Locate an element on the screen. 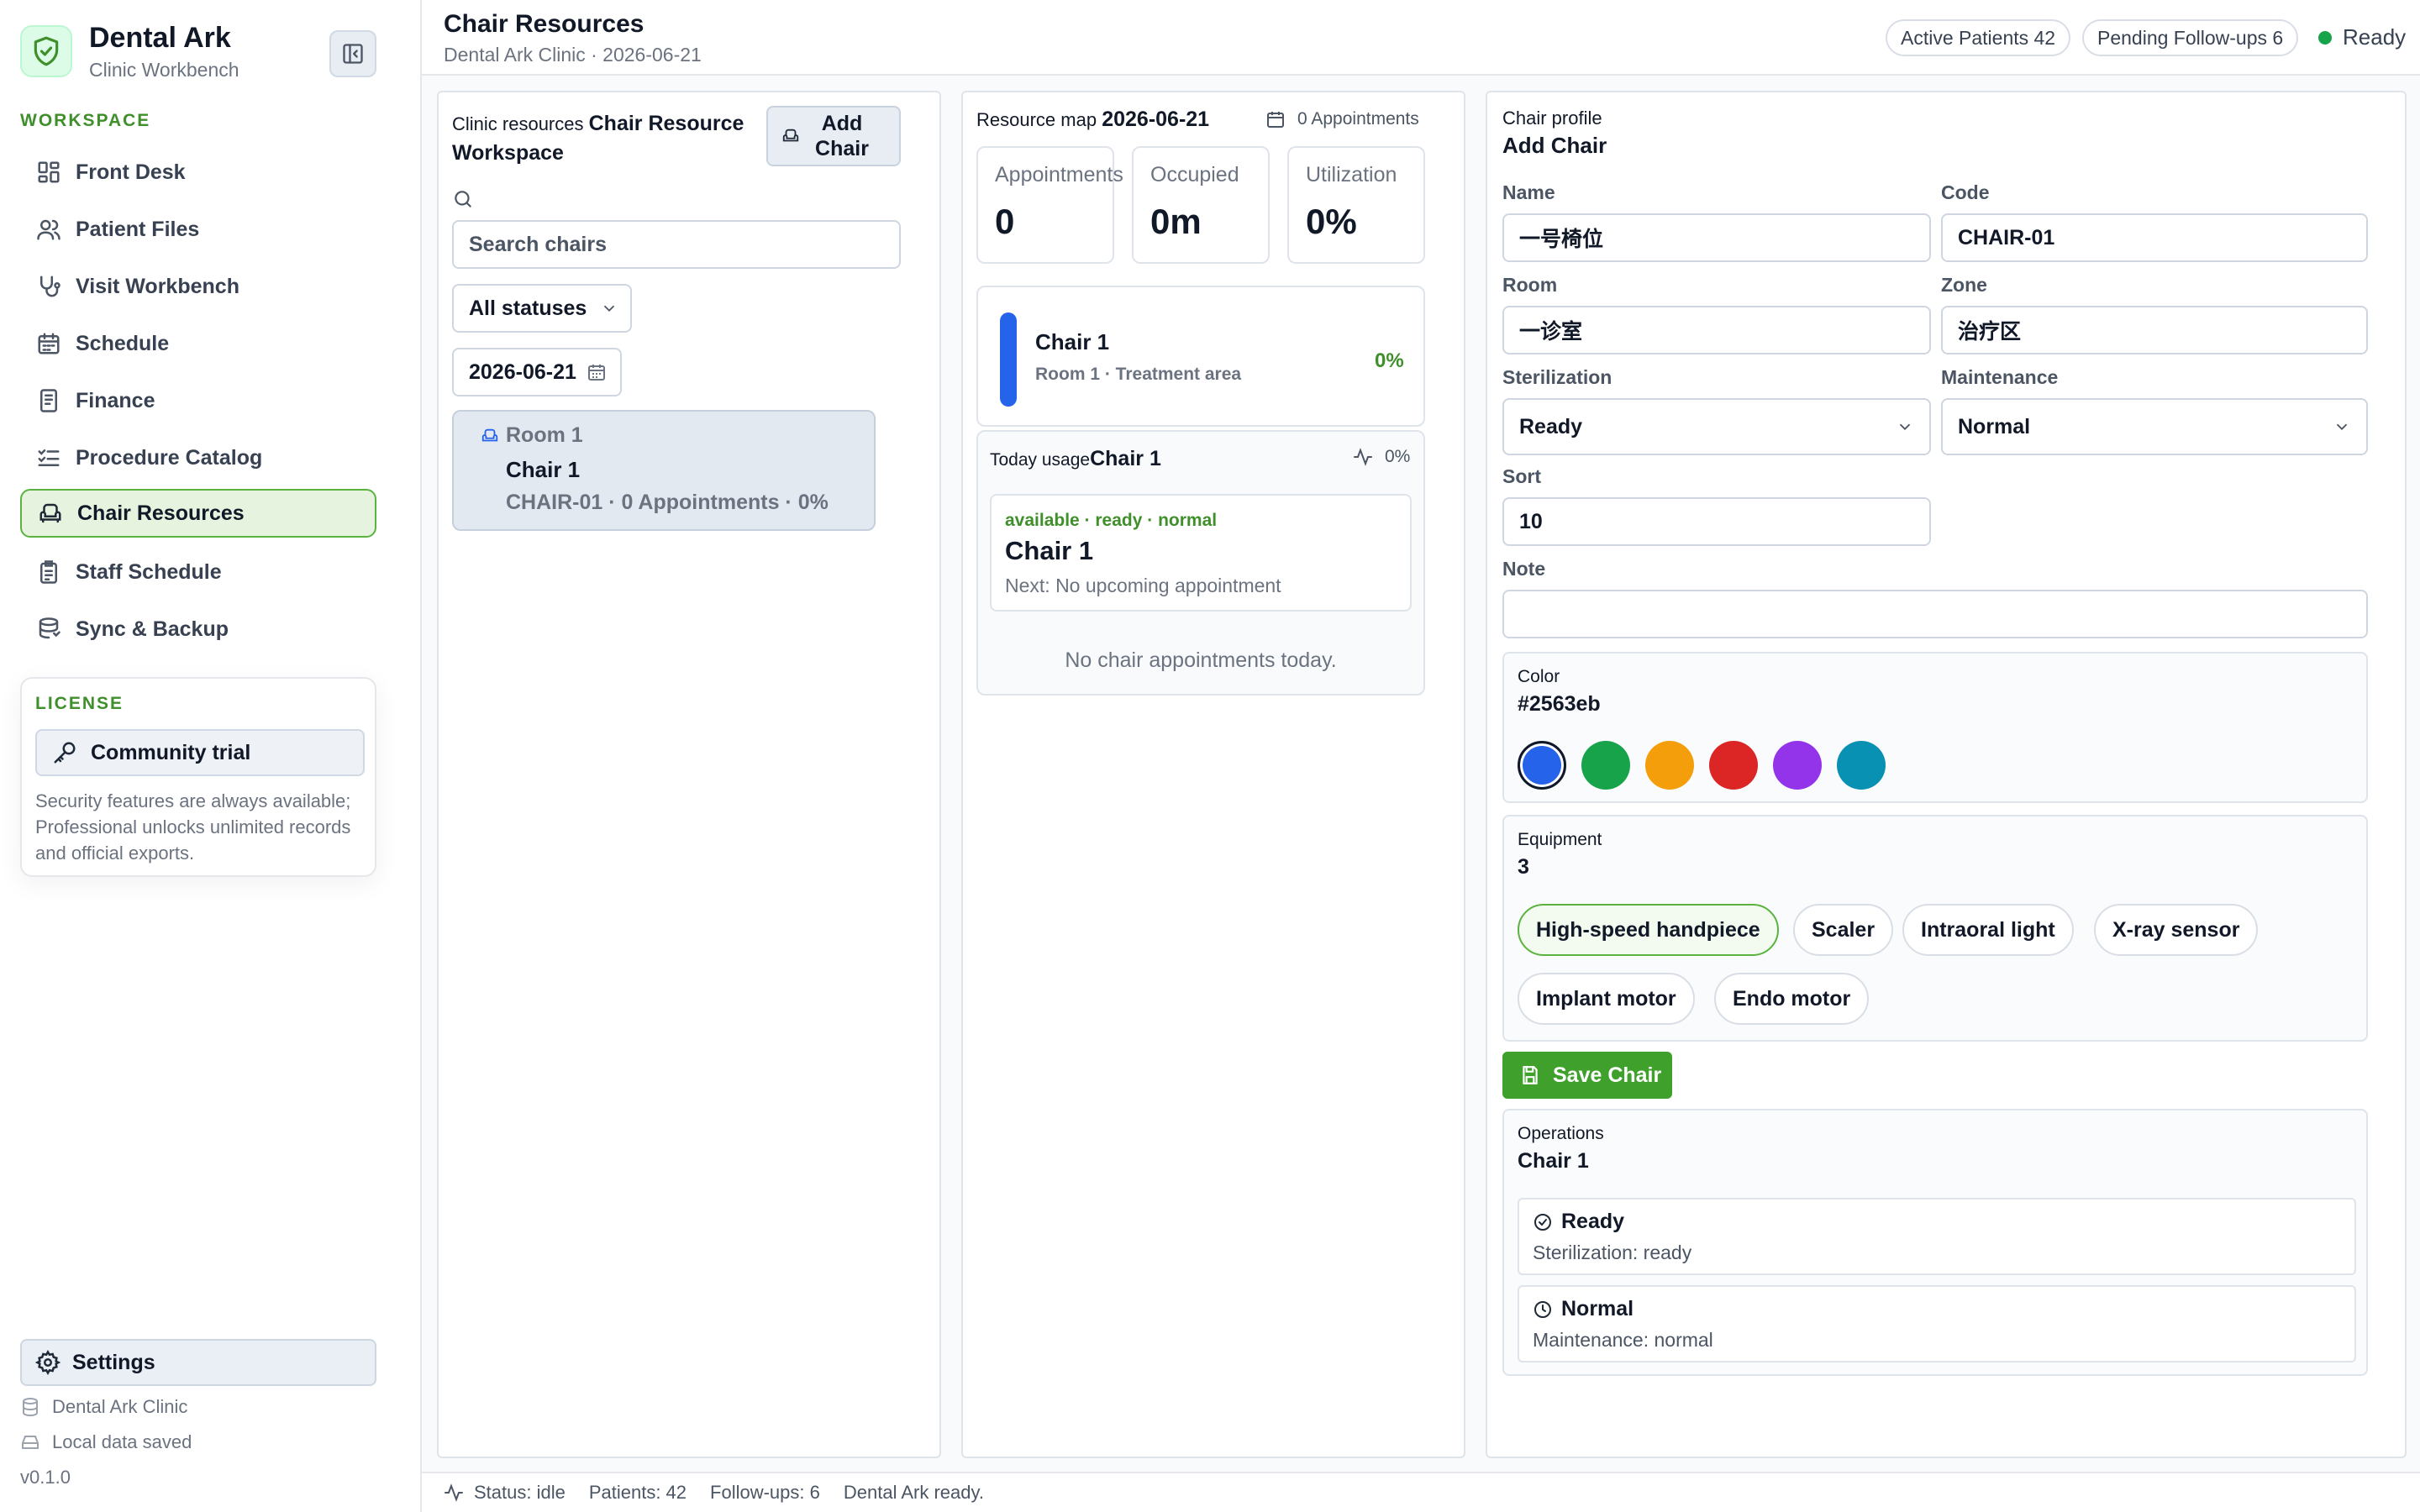 This screenshot has width=2420, height=1512. chair-map-card: Chair 1 Room 1 · Treatment area 0% is located at coordinates (1200, 356).